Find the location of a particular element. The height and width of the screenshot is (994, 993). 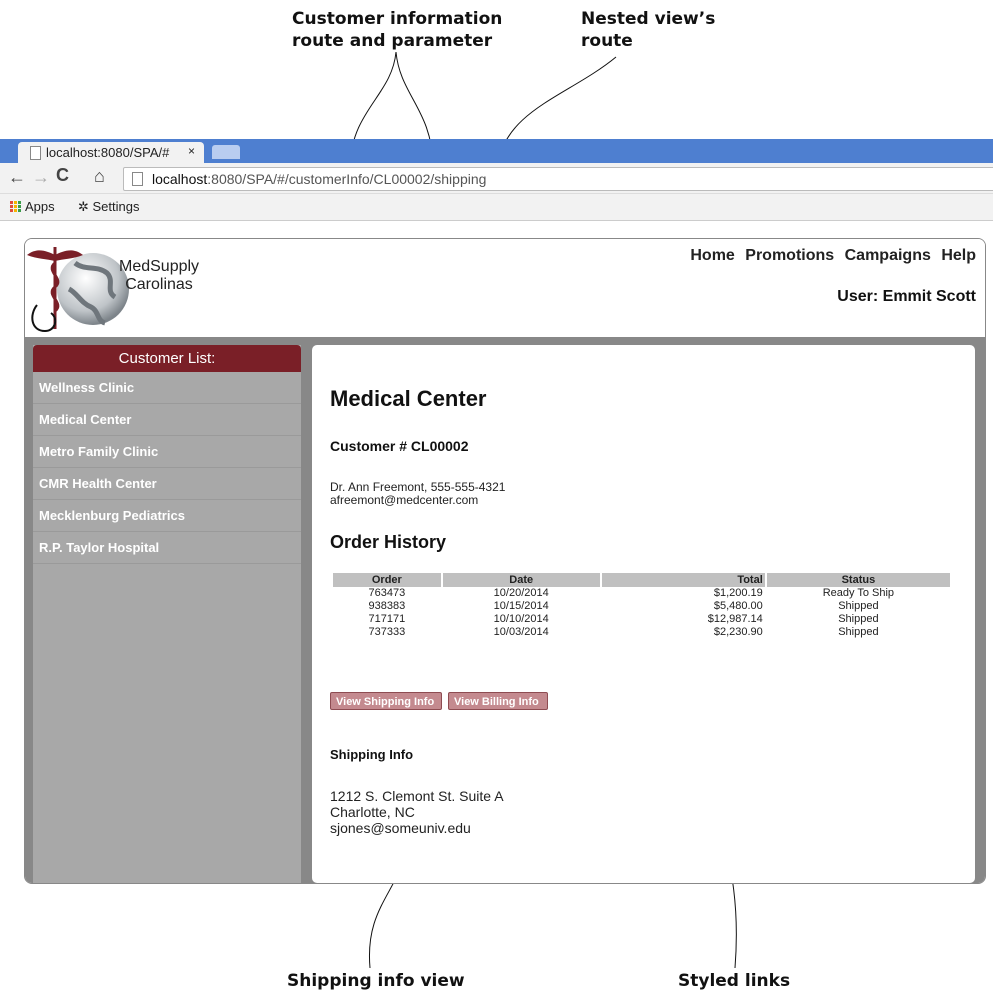

browser-tabstrip: localhost:8080/SPA/# × is located at coordinates (496, 151).